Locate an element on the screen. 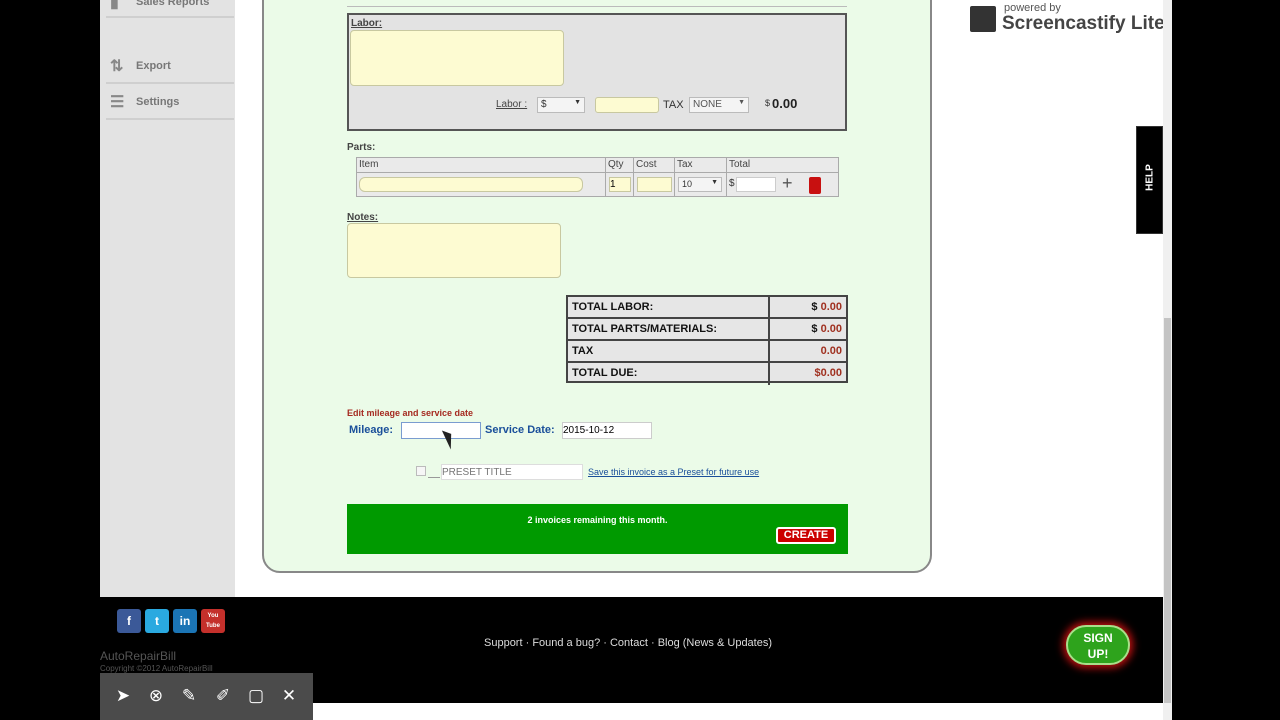  labor-rate-unit-select: $ ▼ is located at coordinates (561, 105).